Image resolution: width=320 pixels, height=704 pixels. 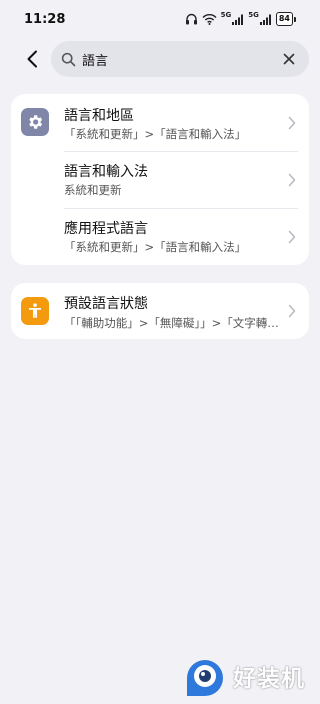 I want to click on result-path: 系統和更新, so click(x=93, y=190).